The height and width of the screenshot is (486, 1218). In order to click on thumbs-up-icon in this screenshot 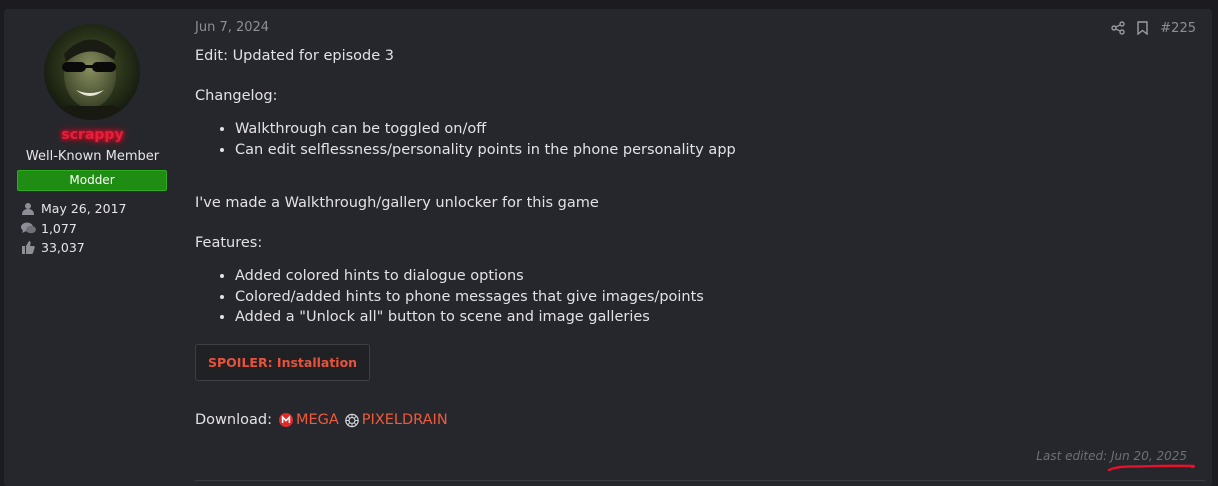, I will do `click(28, 248)`.